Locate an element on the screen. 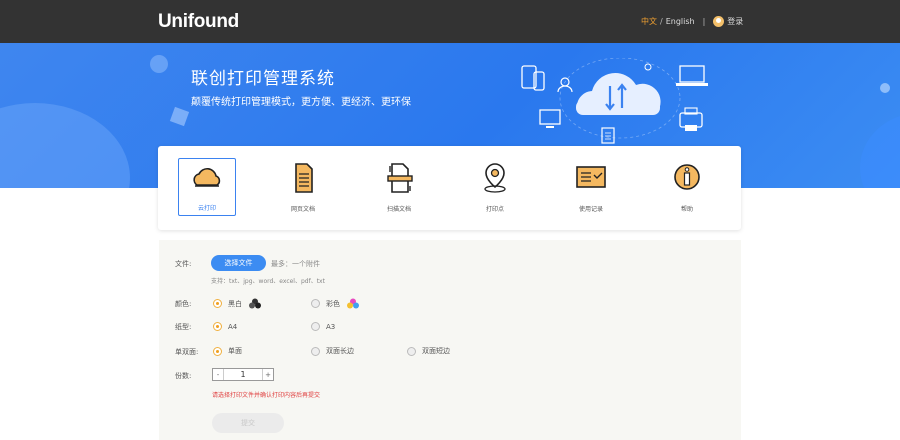  func-usage-records: 使用记录 is located at coordinates (591, 187).